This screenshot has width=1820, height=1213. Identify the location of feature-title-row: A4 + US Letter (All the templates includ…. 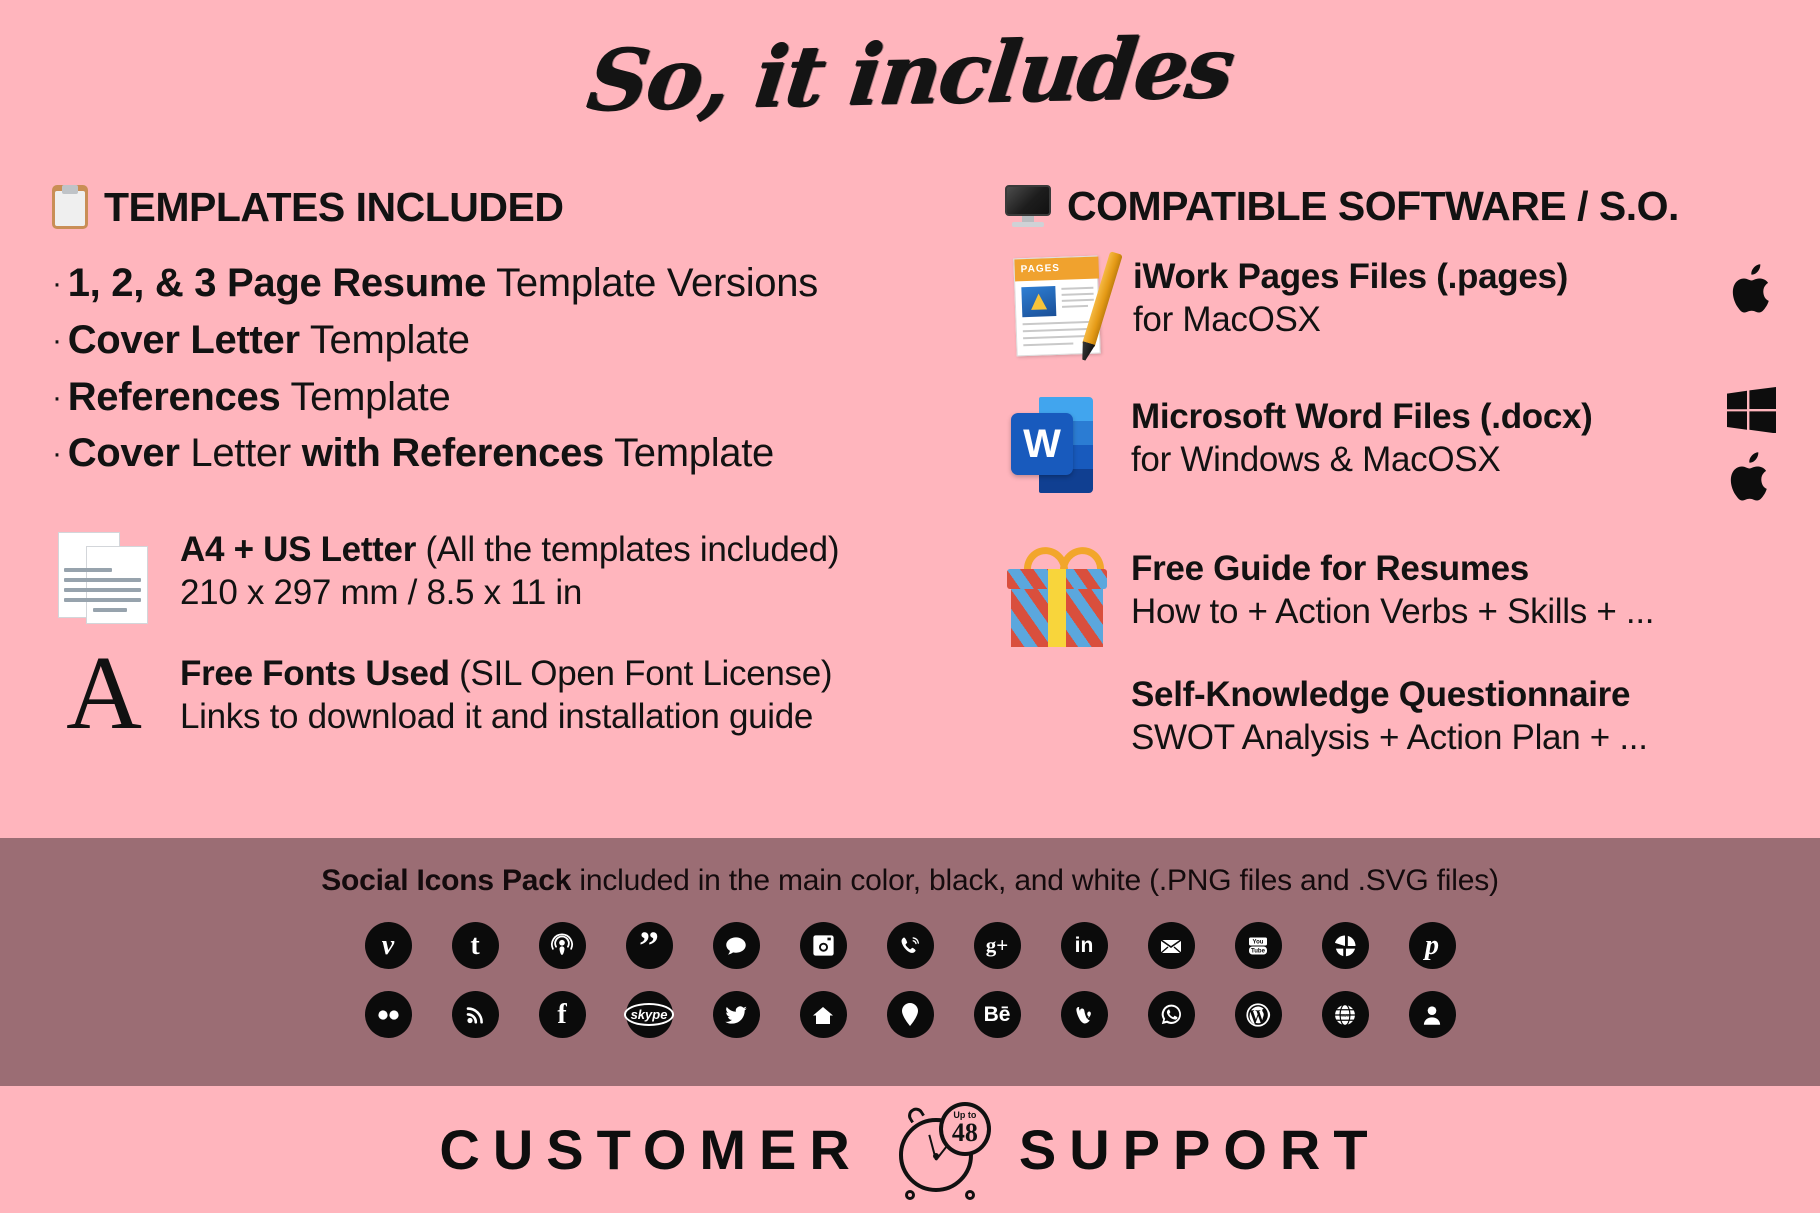
(510, 550).